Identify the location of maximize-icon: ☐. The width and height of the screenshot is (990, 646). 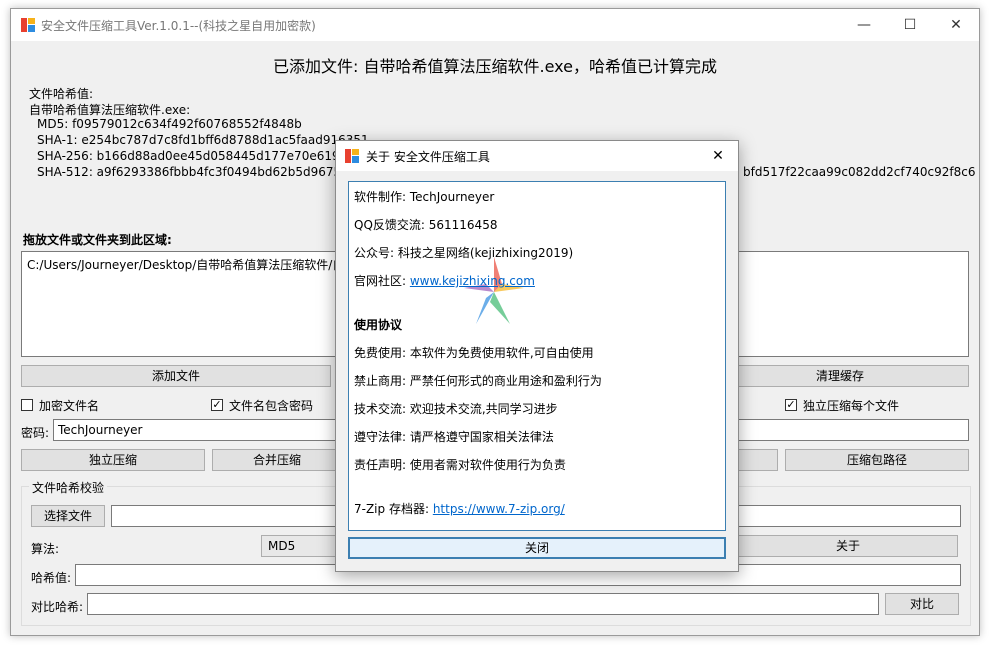
(910, 25).